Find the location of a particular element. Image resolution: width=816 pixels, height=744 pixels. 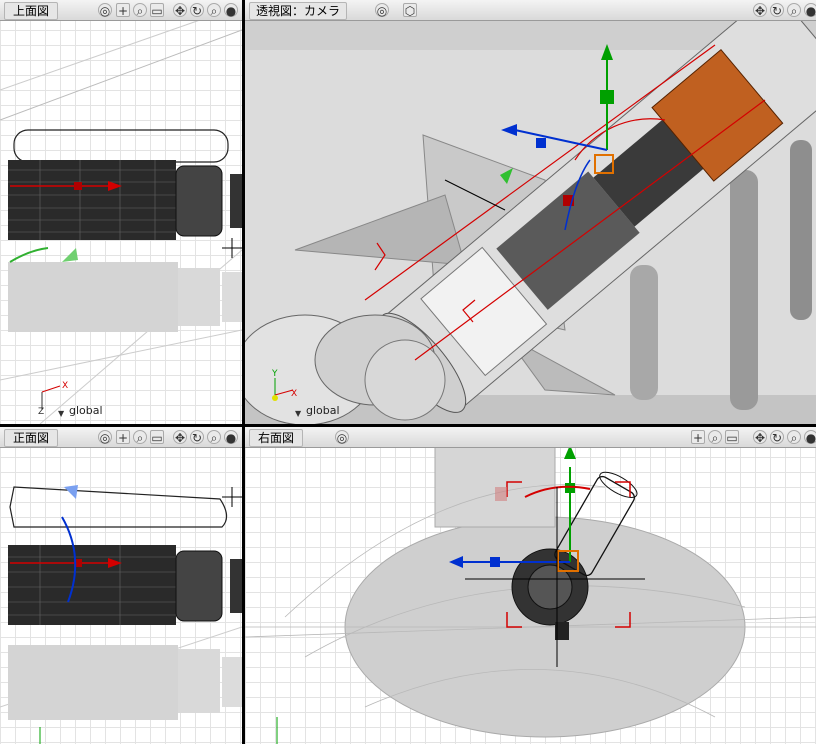

viewport-header: 透視図：カメラ ◎ ⬡ ✥ ↻ ⌕ ● is located at coordinates (530, 10).